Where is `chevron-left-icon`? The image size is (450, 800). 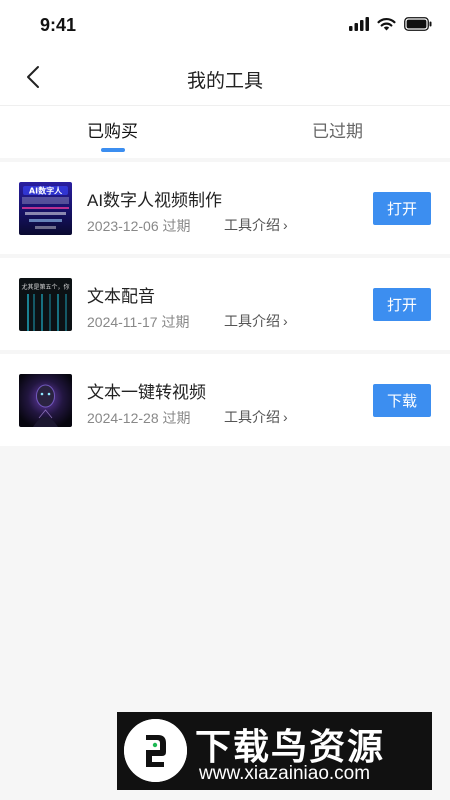 chevron-left-icon is located at coordinates (33, 79).